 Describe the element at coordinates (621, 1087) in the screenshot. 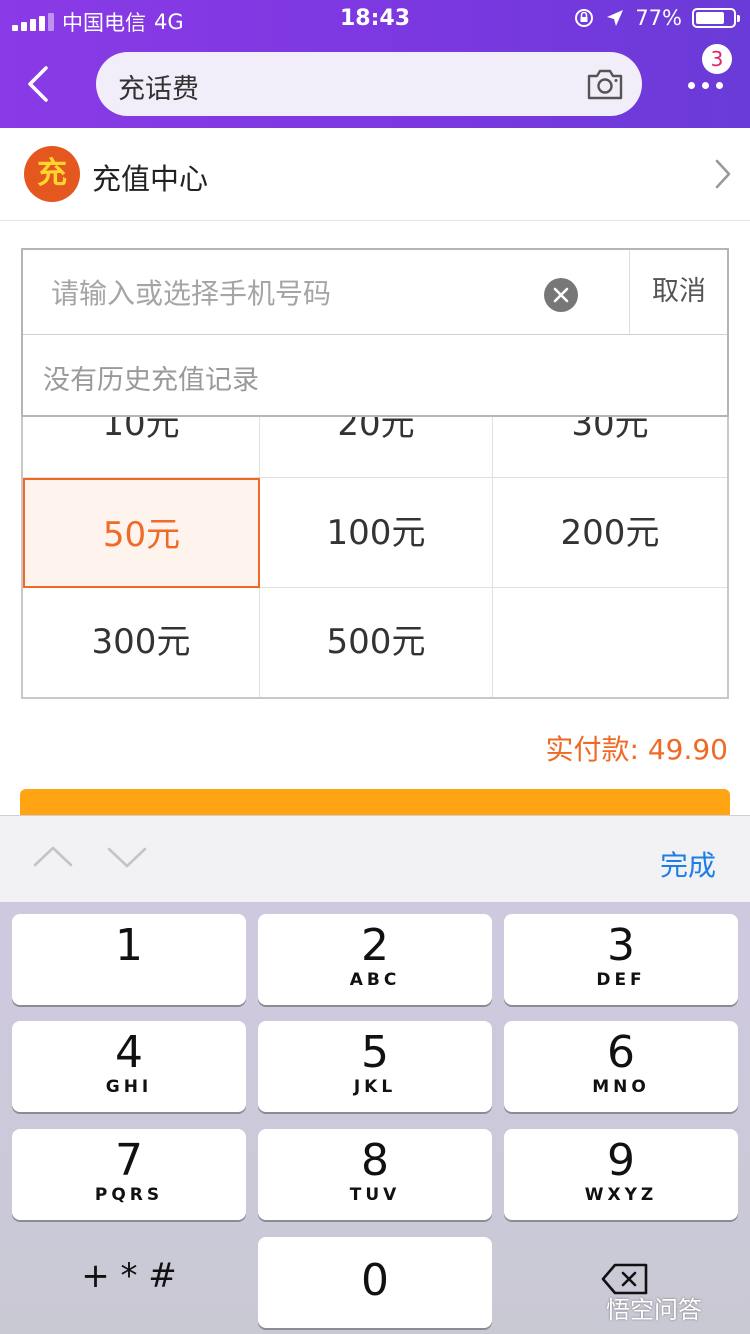

I see `key-letters: MNO` at that location.